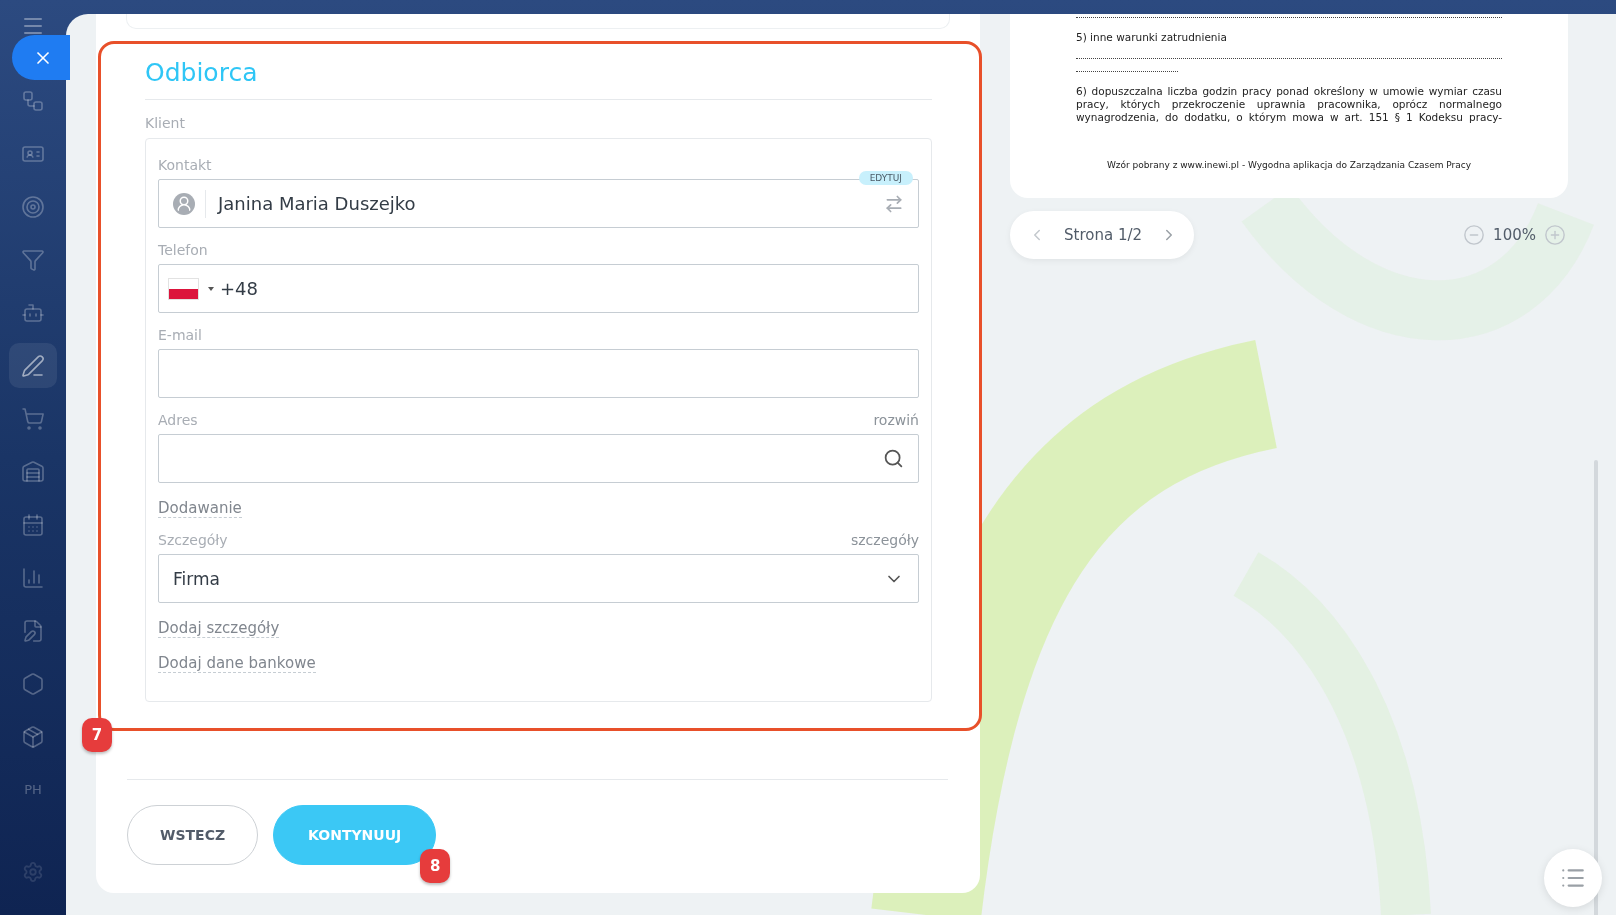 This screenshot has height=915, width=1616. What do you see at coordinates (33, 418) in the screenshot?
I see `cart-icon` at bounding box center [33, 418].